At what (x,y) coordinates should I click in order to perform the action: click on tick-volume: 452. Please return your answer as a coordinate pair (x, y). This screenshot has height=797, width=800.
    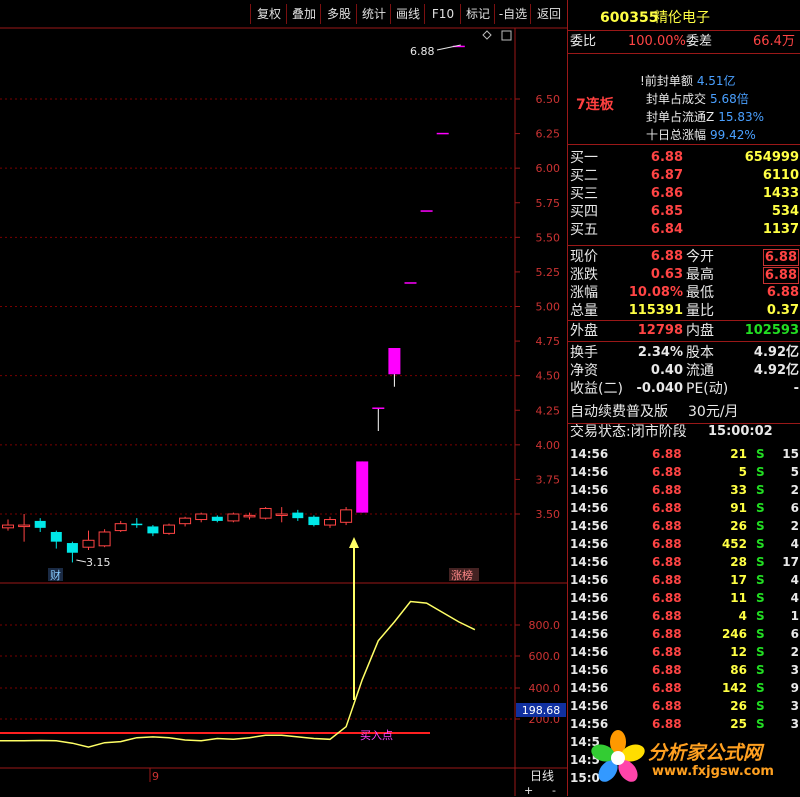
    Looking at the image, I should click on (734, 544).